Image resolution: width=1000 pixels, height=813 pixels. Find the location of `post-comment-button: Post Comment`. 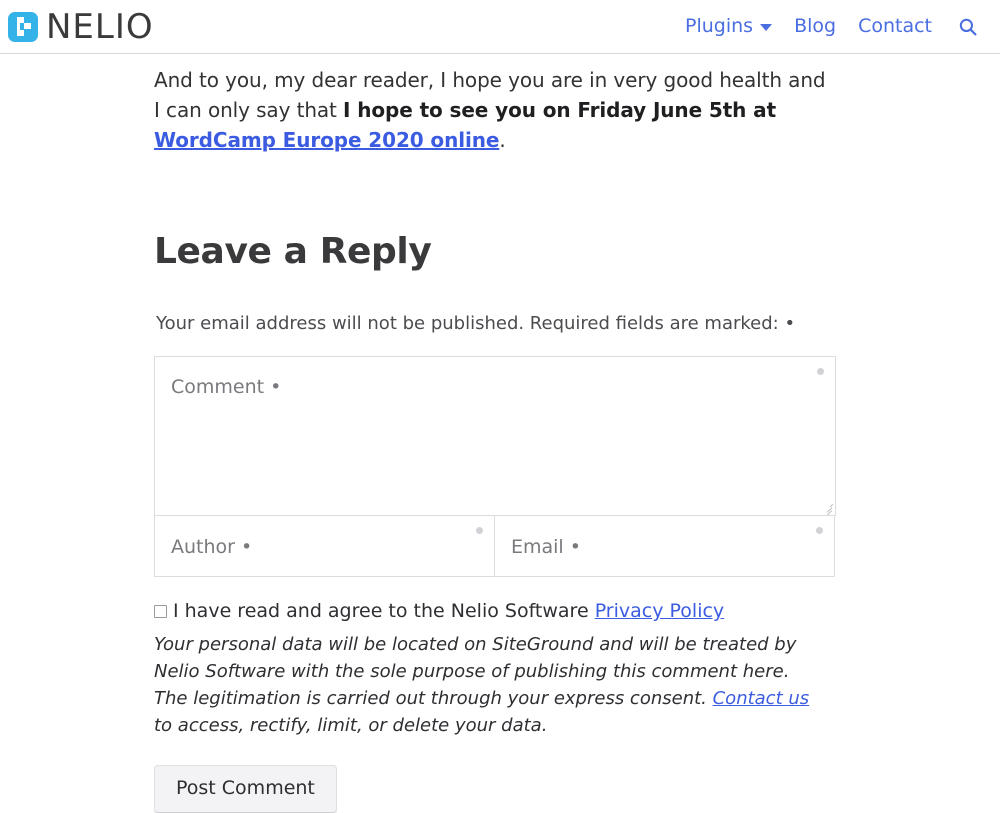

post-comment-button: Post Comment is located at coordinates (245, 788).